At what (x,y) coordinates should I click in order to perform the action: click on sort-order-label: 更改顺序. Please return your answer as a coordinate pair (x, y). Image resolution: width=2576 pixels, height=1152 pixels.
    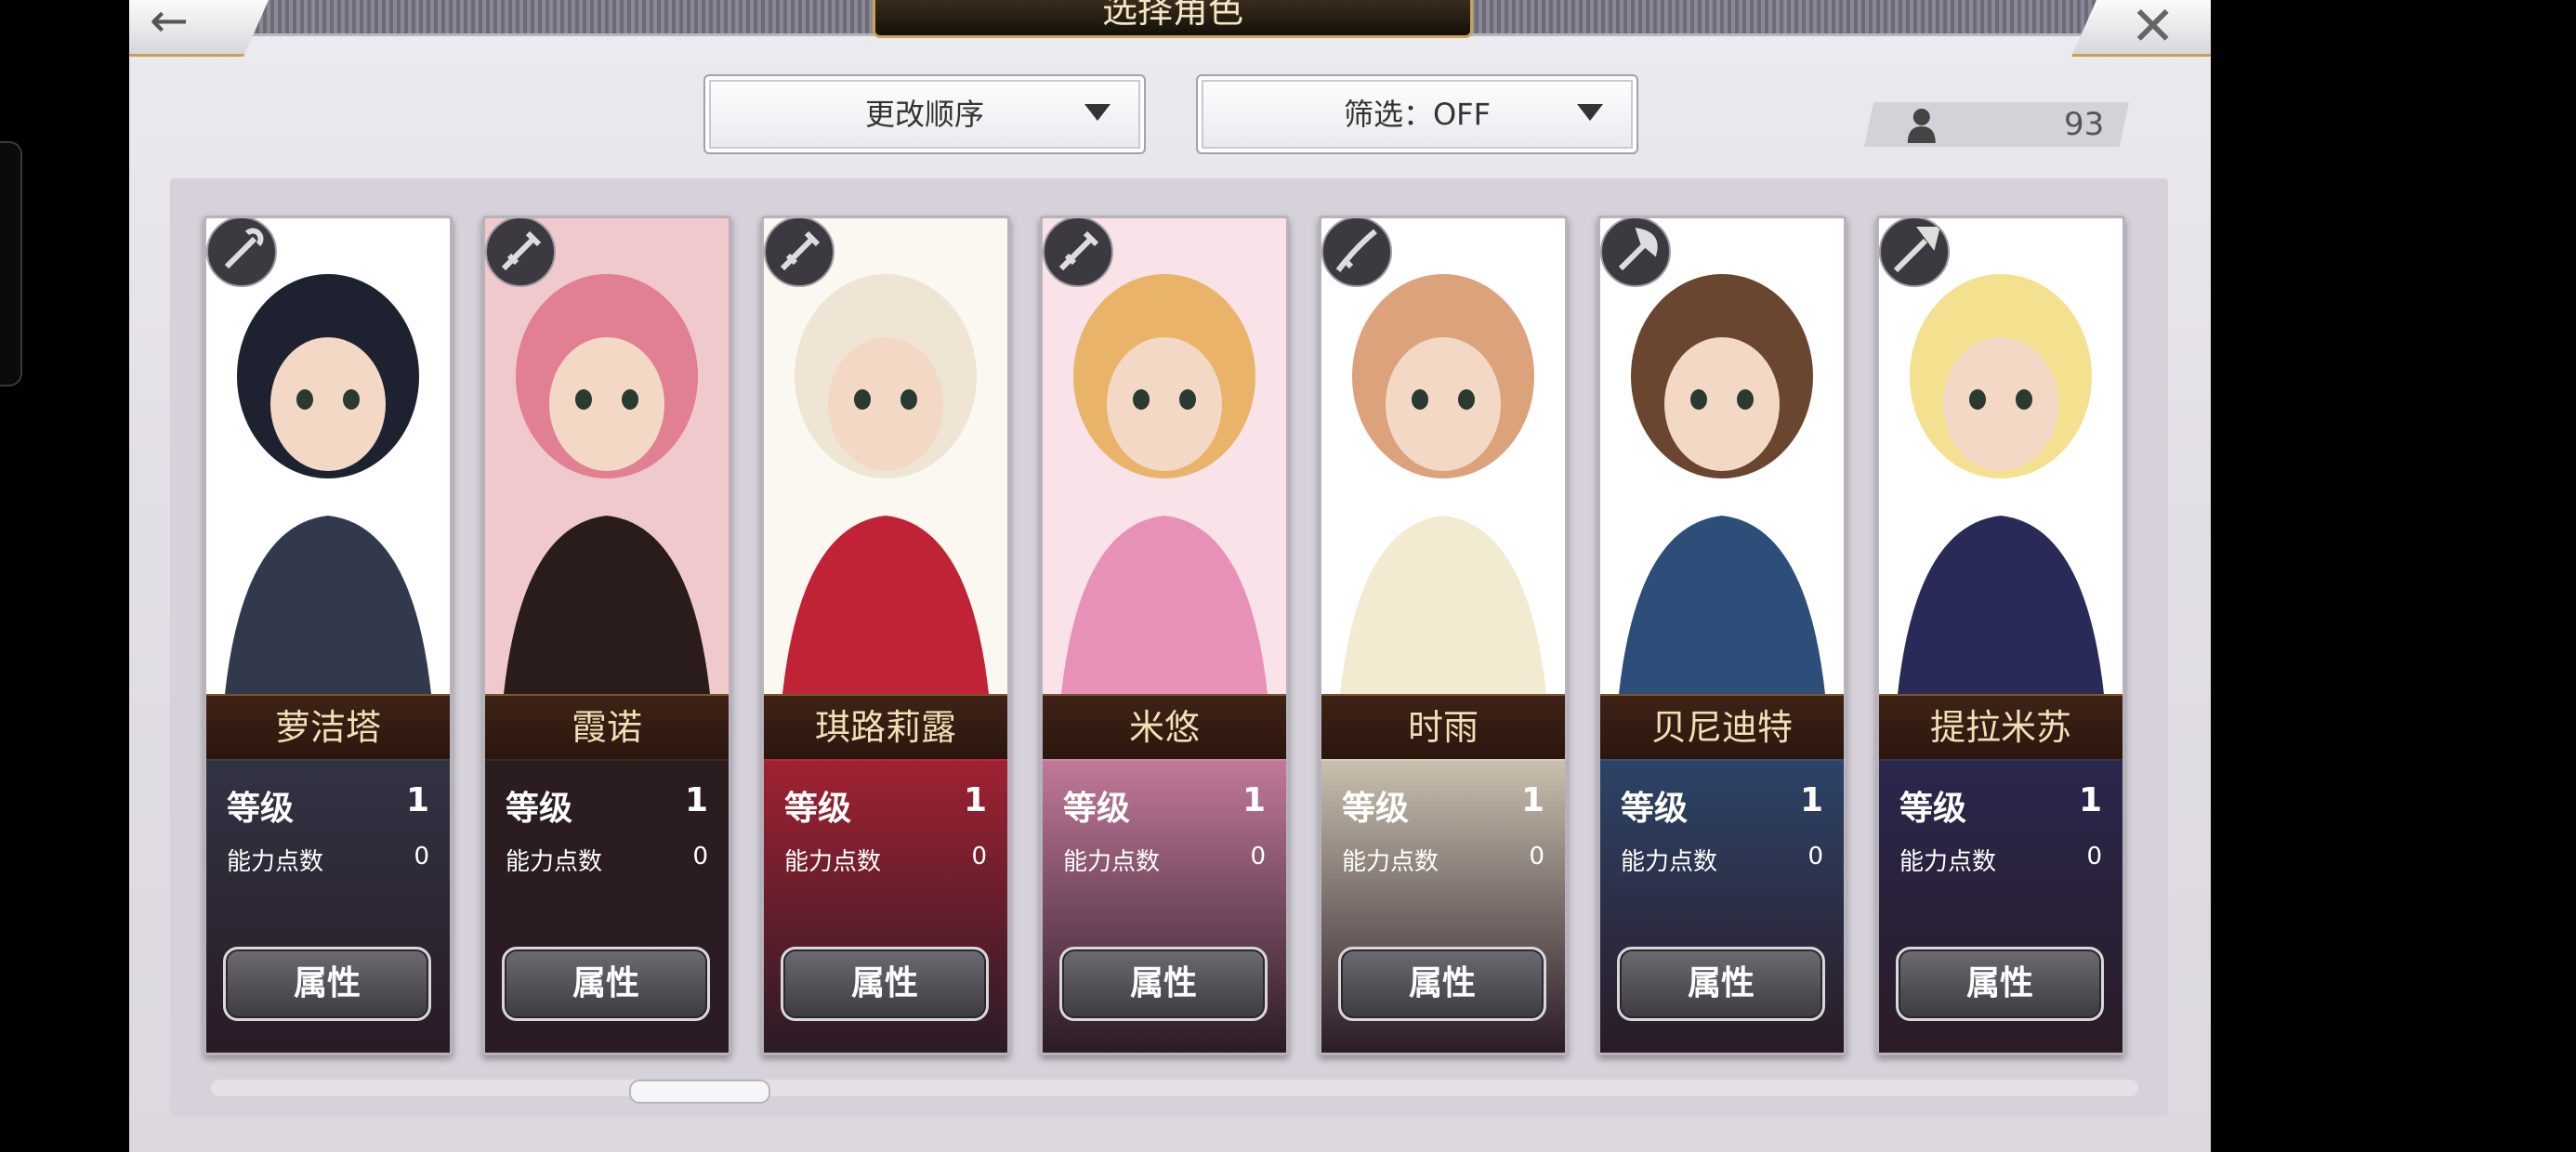
    Looking at the image, I should click on (924, 114).